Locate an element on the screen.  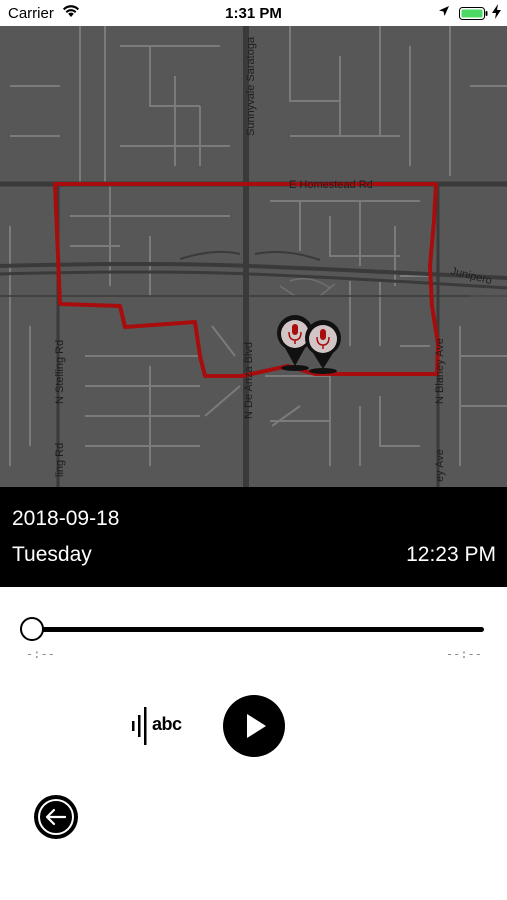
recording-info: 2018-09-18 Tuesday 12:23 PM is located at coordinates (253, 537).